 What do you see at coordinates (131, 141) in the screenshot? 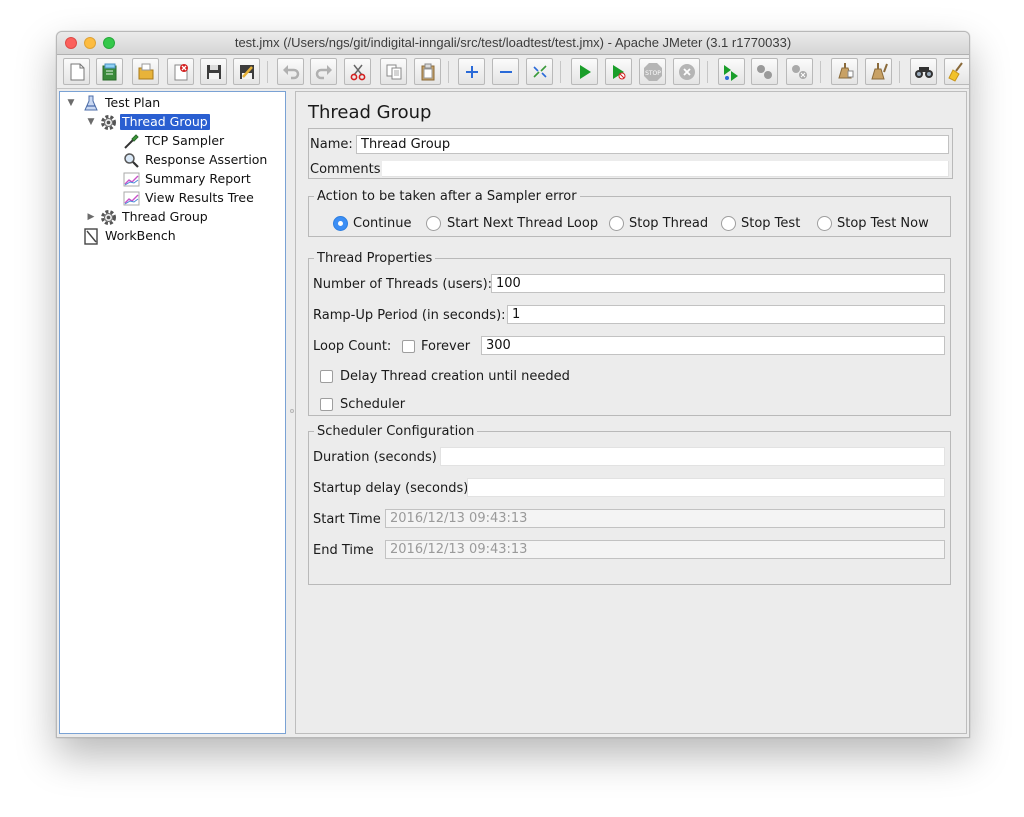
I see `pipette-icon` at bounding box center [131, 141].